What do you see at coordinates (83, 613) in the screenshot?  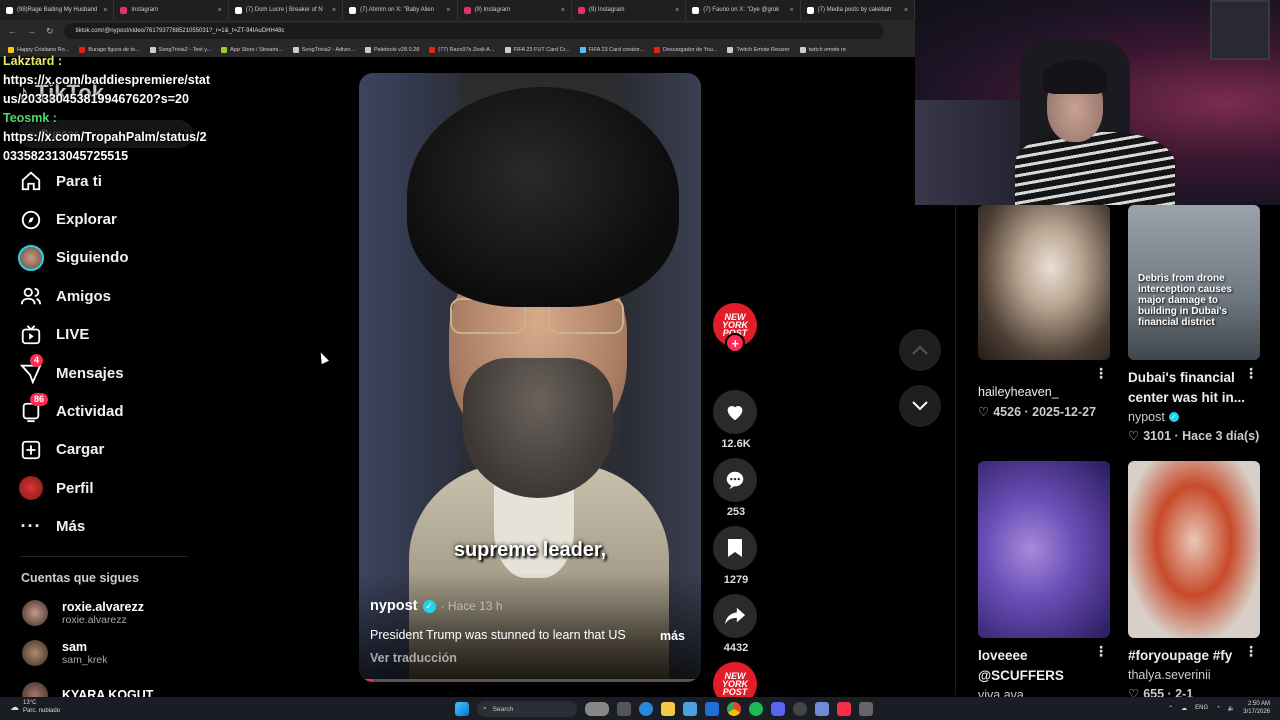 I see `followed-account: roxie.alvarezz roxie.alvarezz` at bounding box center [83, 613].